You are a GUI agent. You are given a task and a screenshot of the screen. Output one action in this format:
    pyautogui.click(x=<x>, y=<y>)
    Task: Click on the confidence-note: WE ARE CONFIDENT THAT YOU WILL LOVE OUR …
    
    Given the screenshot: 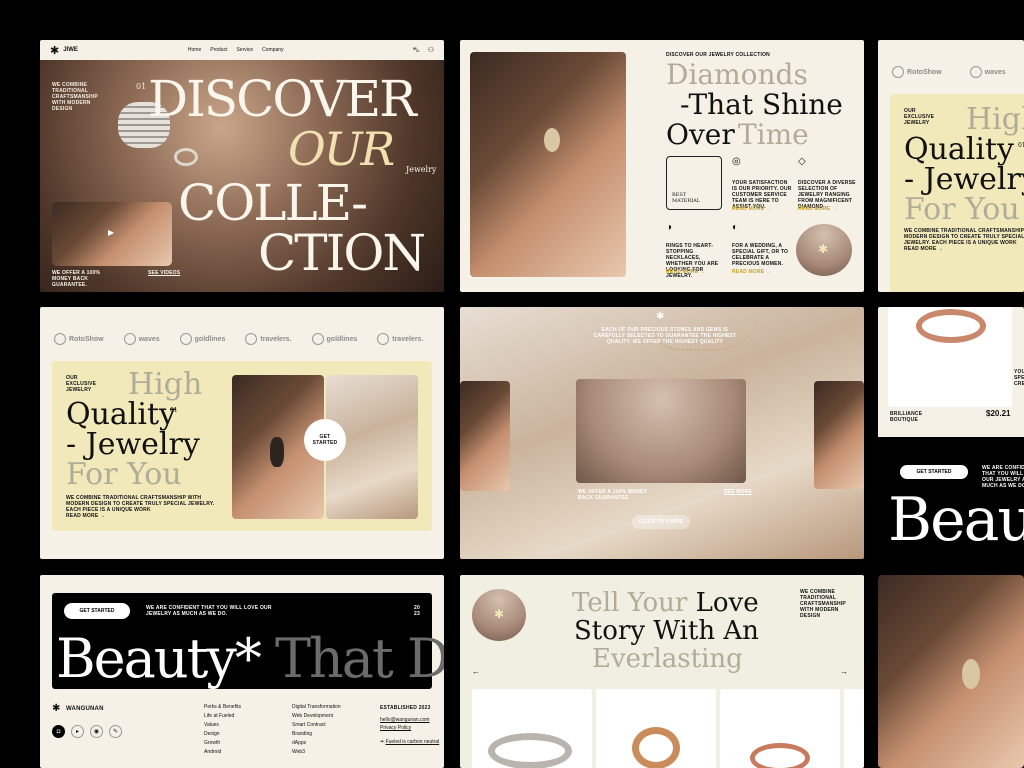 What is the action you would take?
    pyautogui.click(x=209, y=611)
    